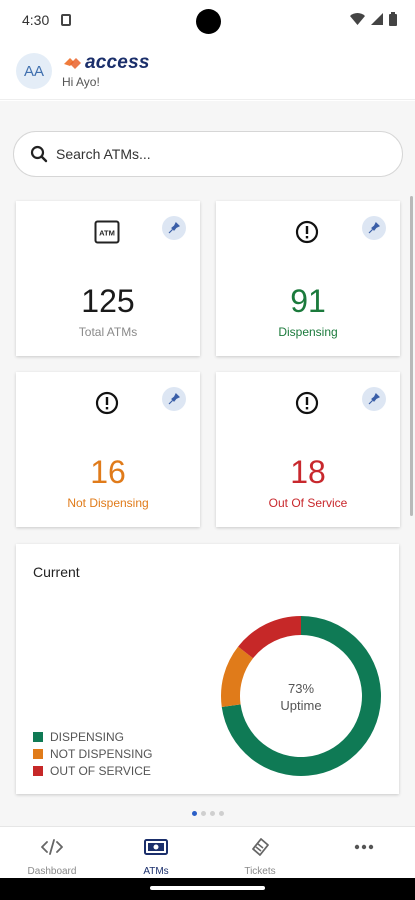 The image size is (415, 900). I want to click on status-bar: 4:30, so click(207, 21).